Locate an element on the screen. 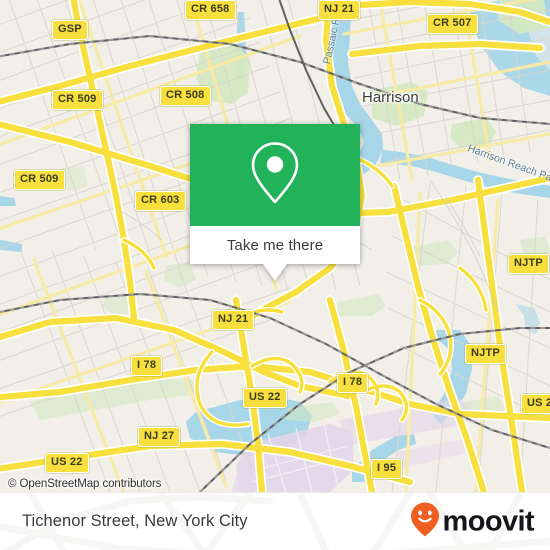  map-pin-icon is located at coordinates (275, 175).